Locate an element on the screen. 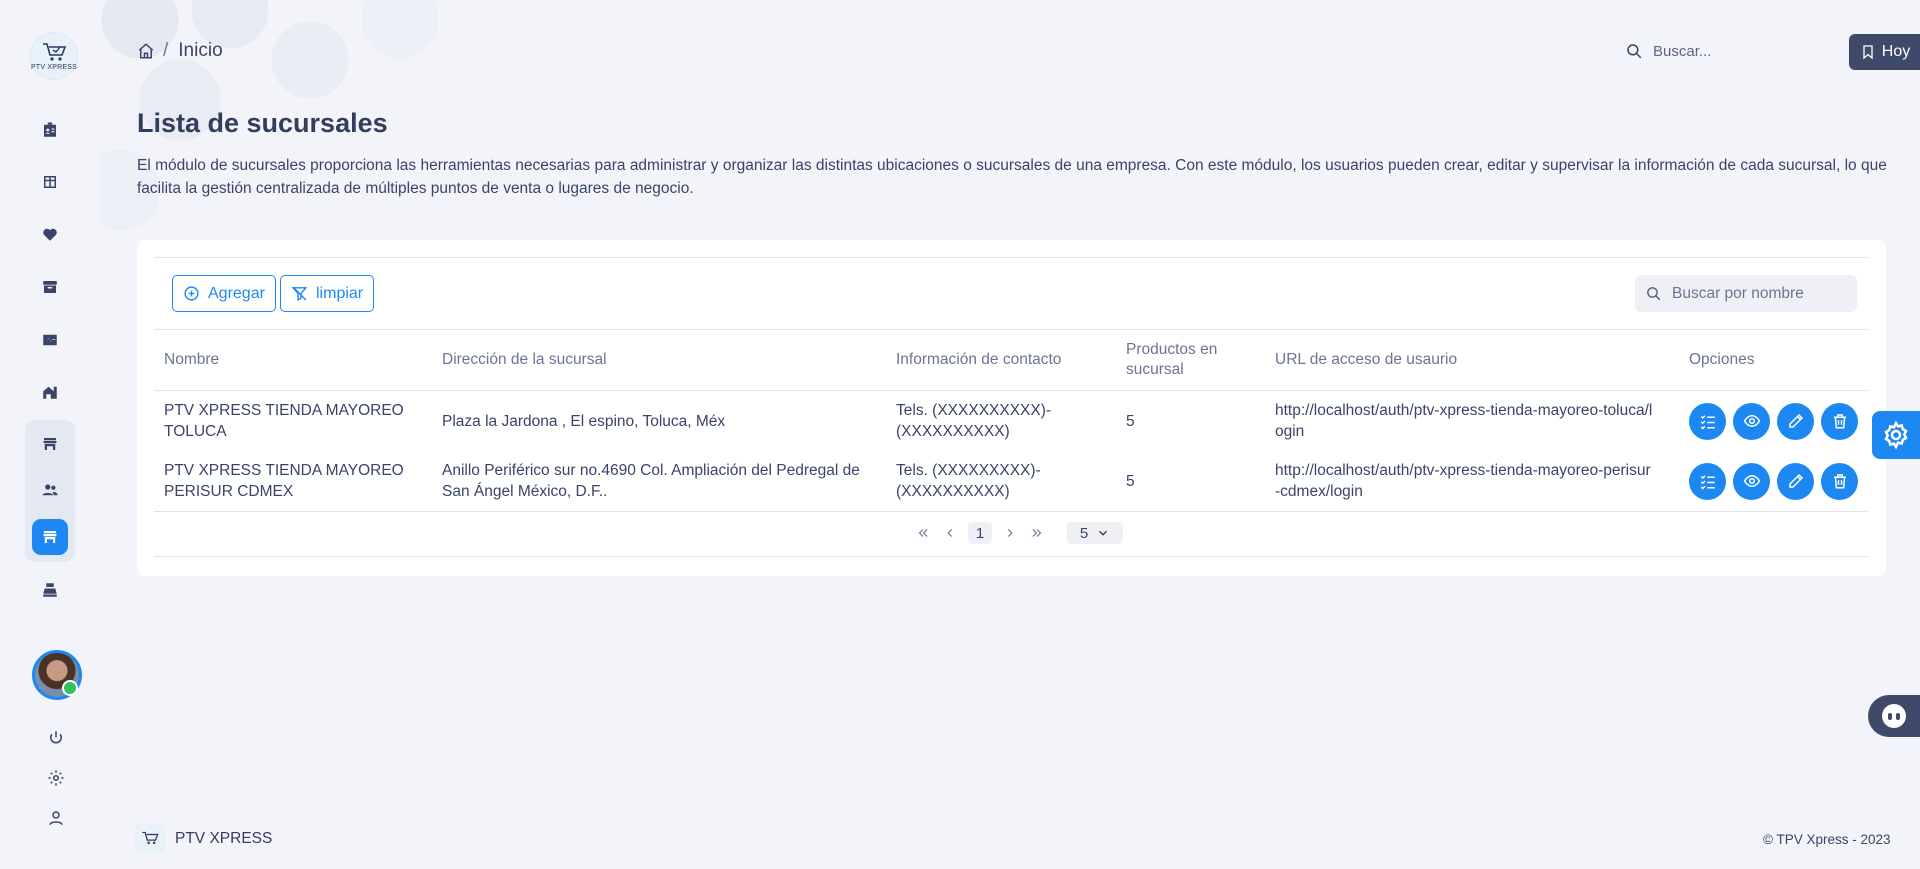 The height and width of the screenshot is (869, 1920). footer-logo is located at coordinates (150, 838).